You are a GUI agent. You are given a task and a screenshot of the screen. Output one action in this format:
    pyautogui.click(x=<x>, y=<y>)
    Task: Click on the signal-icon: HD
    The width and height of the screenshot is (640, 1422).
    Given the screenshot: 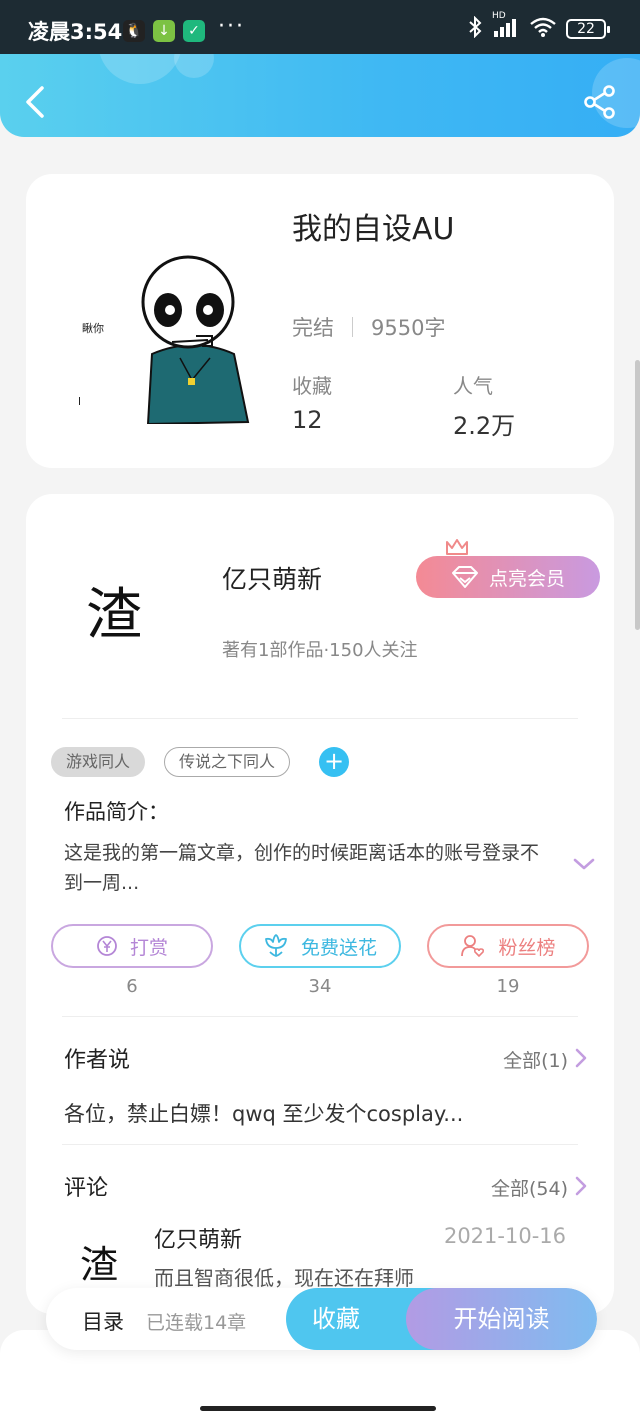 What is the action you would take?
    pyautogui.click(x=506, y=26)
    